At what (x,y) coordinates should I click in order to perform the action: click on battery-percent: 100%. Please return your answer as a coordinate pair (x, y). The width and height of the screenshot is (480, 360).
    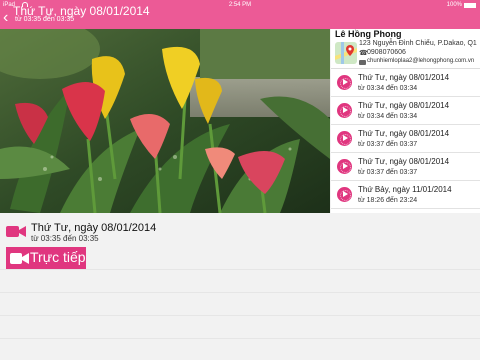
    Looking at the image, I should click on (454, 5).